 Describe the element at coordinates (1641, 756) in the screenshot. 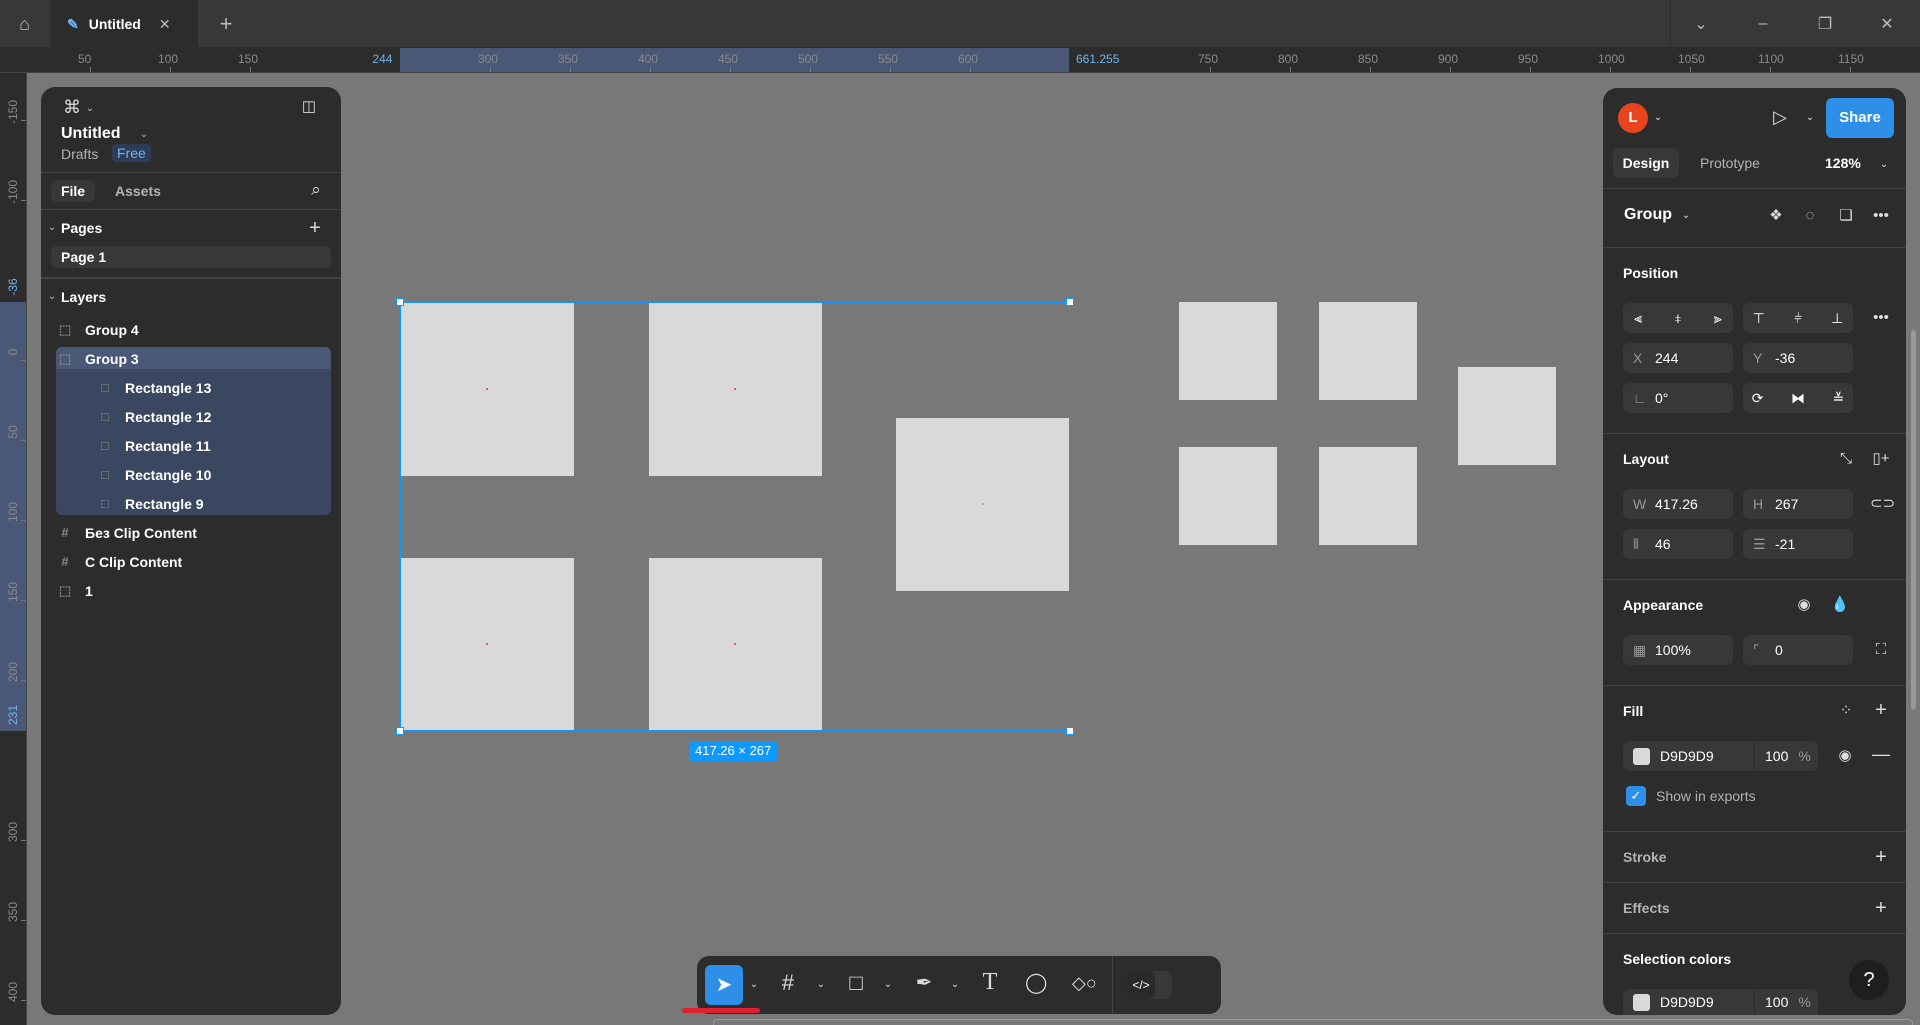

I see `fill-swatch` at that location.